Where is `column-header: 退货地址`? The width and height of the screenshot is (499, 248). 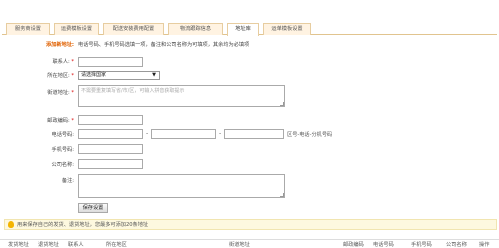
column-header: 退货地址 is located at coordinates (48, 245).